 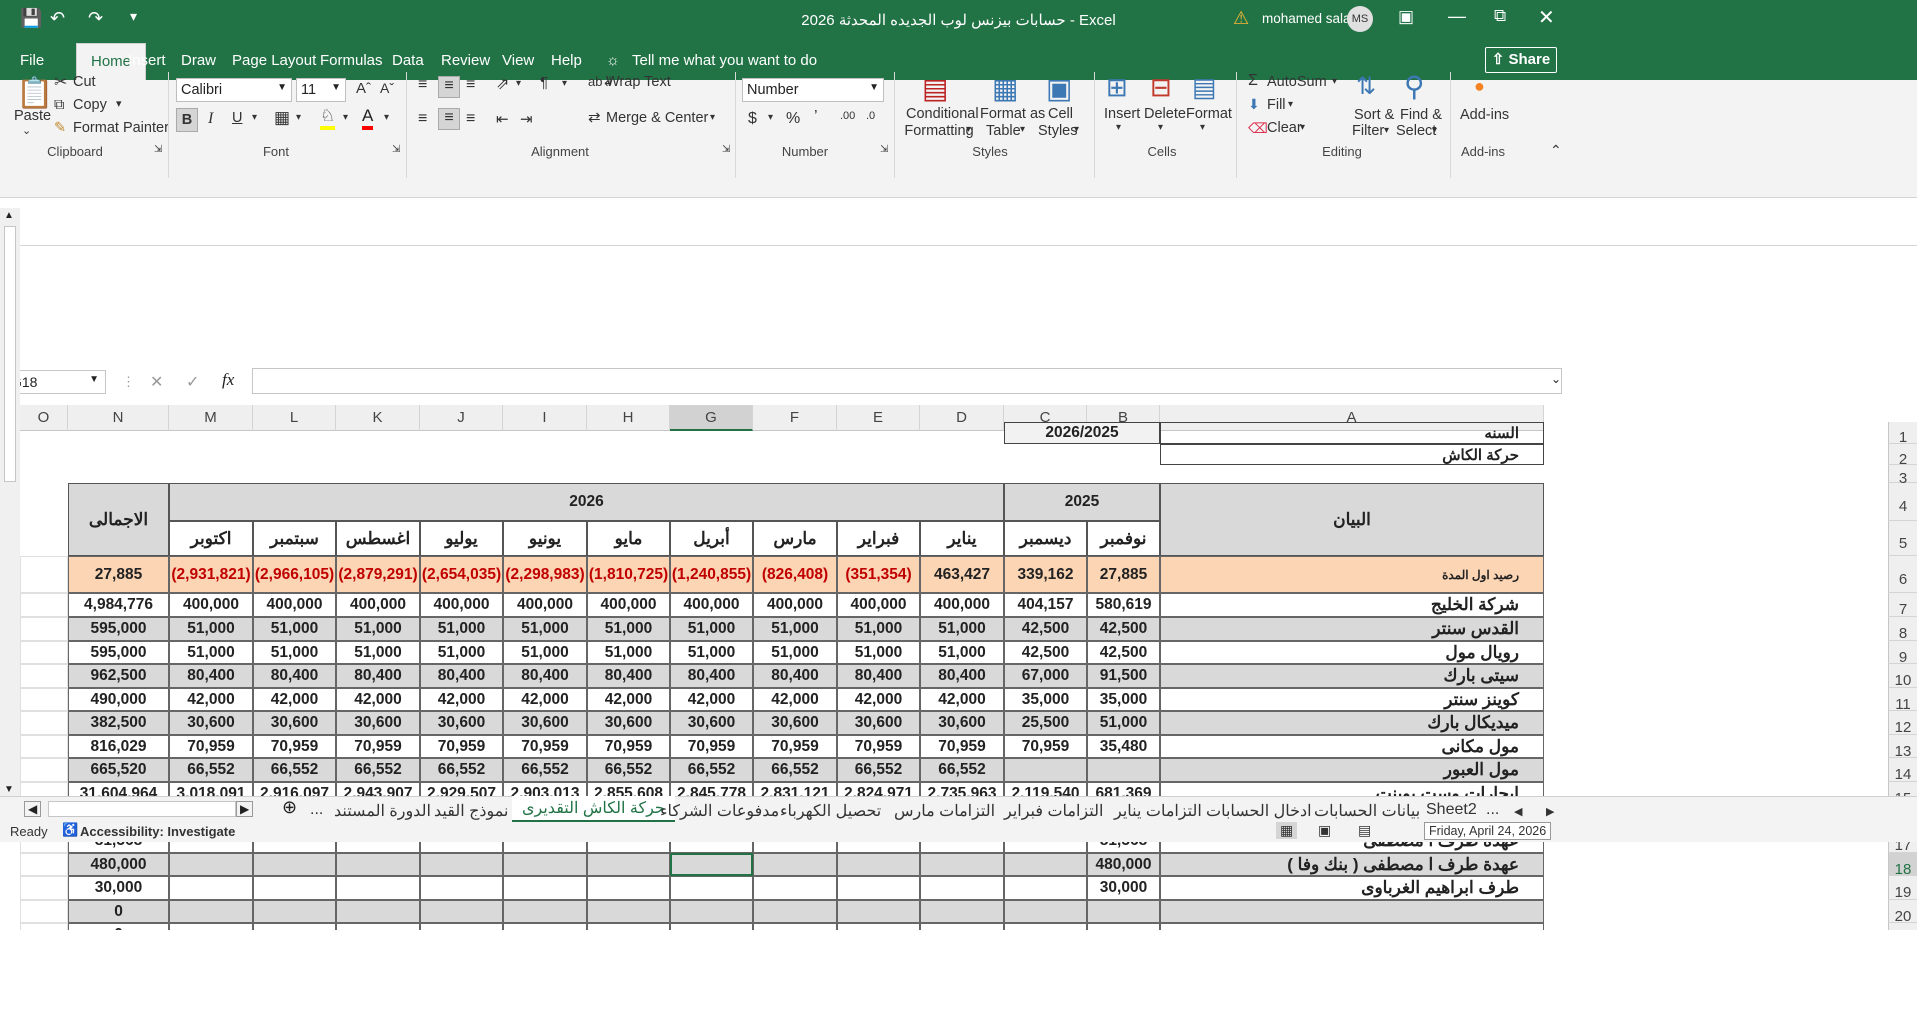 I want to click on cell-j13: 70,959, so click(x=461, y=746).